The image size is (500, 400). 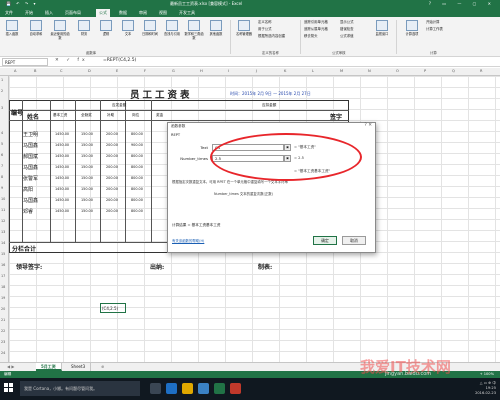 What do you see at coordinates (187, 388) in the screenshot?
I see `file-explorer-icon` at bounding box center [187, 388].